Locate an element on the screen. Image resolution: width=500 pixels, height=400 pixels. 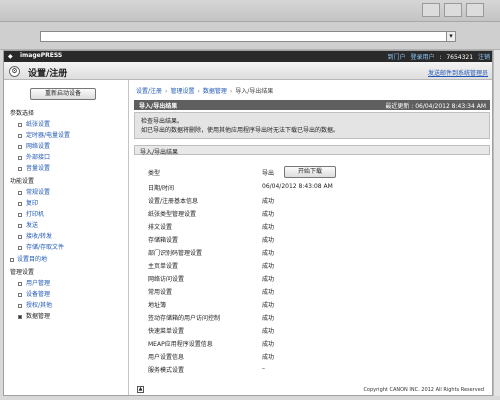
sidebar-item-store: 存储/存取文件 is located at coordinates (41, 246).